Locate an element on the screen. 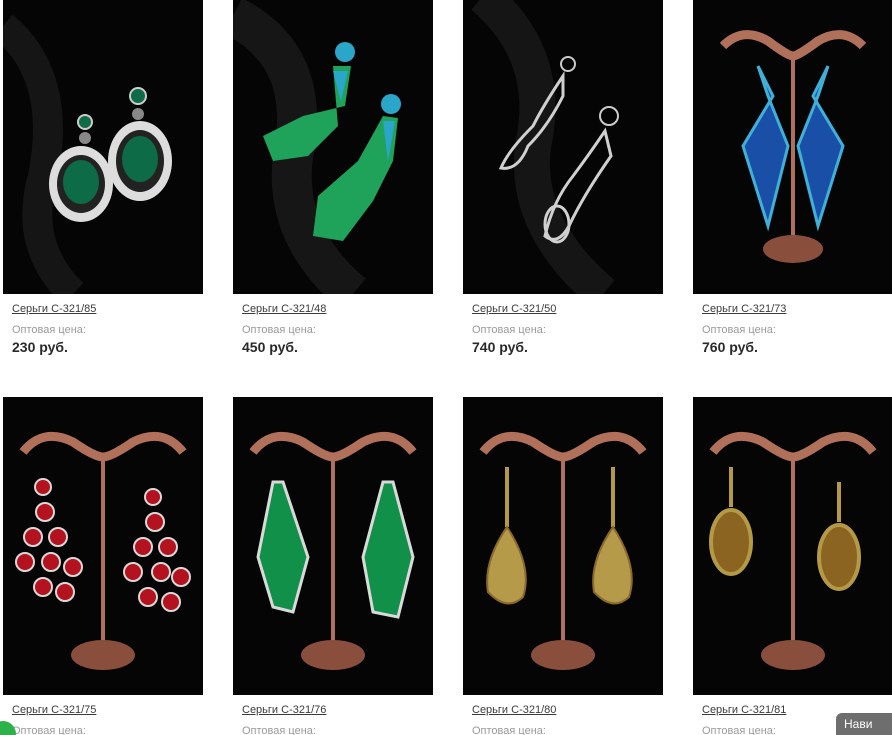 Image resolution: width=892 pixels, height=735 pixels. product-card: Серьги С-321/85 Оптовая цена: 230 руб. is located at coordinates (103, 177).